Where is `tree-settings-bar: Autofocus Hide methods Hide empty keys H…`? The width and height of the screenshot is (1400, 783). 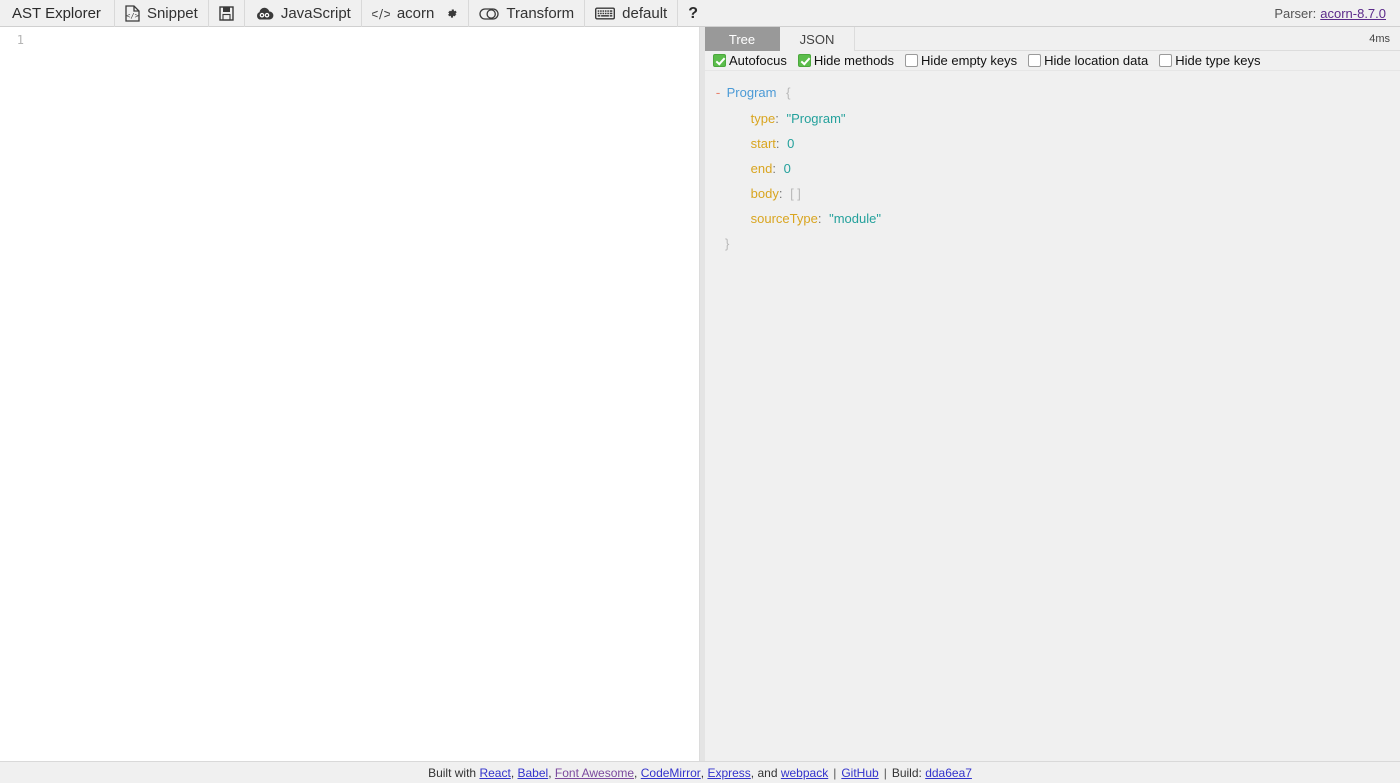 tree-settings-bar: Autofocus Hide methods Hide empty keys H… is located at coordinates (1052, 61).